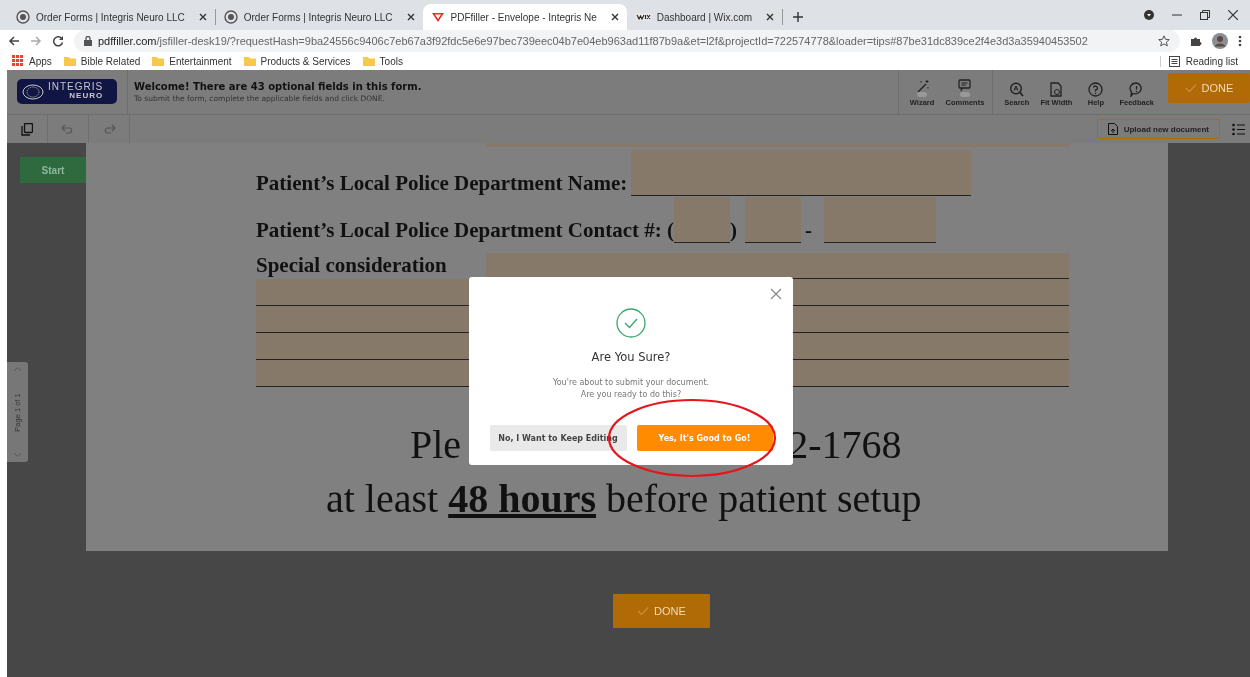  I want to click on field-label: Special consideration, so click(351, 265).